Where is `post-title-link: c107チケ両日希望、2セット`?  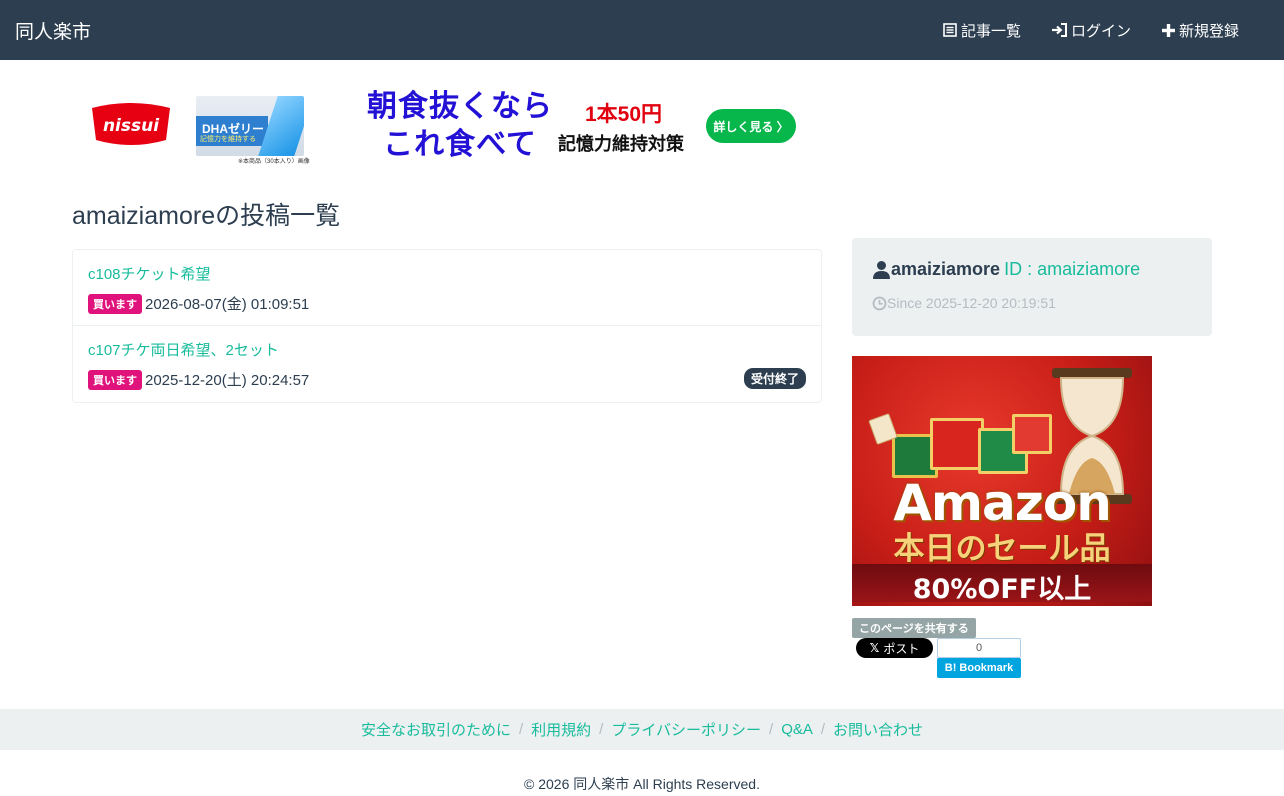
post-title-link: c107チケ両日希望、2セット is located at coordinates (183, 349).